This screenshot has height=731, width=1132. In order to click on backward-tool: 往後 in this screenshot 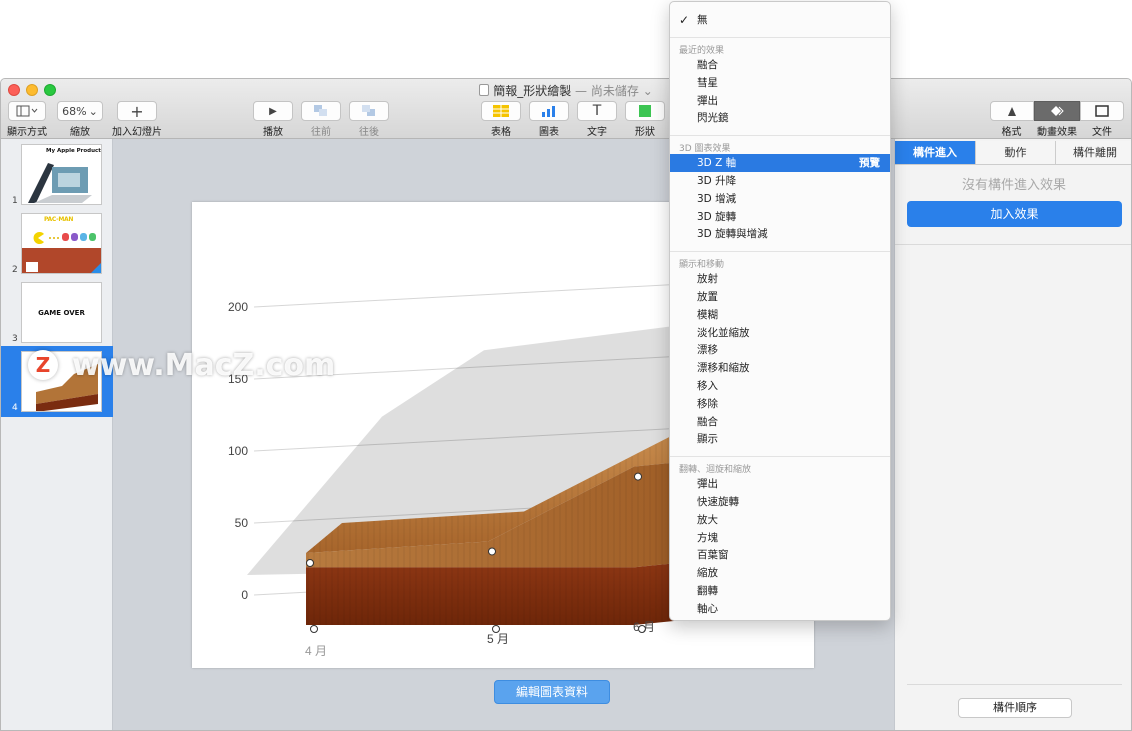, I will do `click(369, 119)`.